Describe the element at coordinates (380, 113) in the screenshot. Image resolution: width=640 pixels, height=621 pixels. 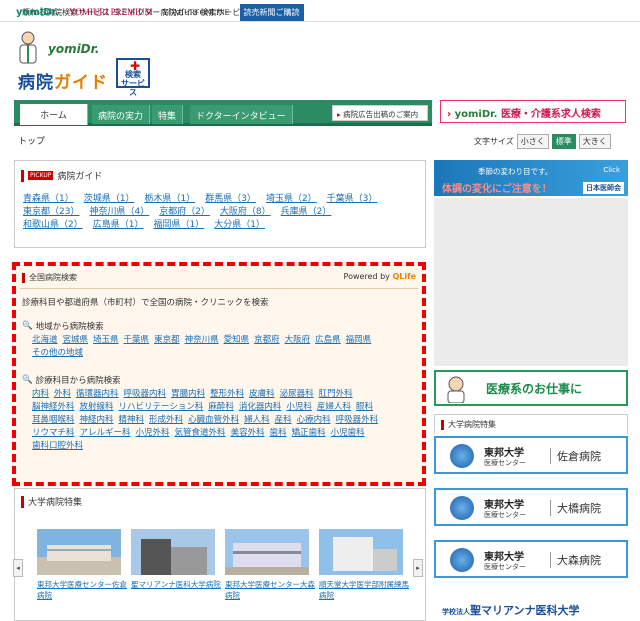
I see `ad-guide-link: ▸ 病院広告出稿のご案内` at that location.